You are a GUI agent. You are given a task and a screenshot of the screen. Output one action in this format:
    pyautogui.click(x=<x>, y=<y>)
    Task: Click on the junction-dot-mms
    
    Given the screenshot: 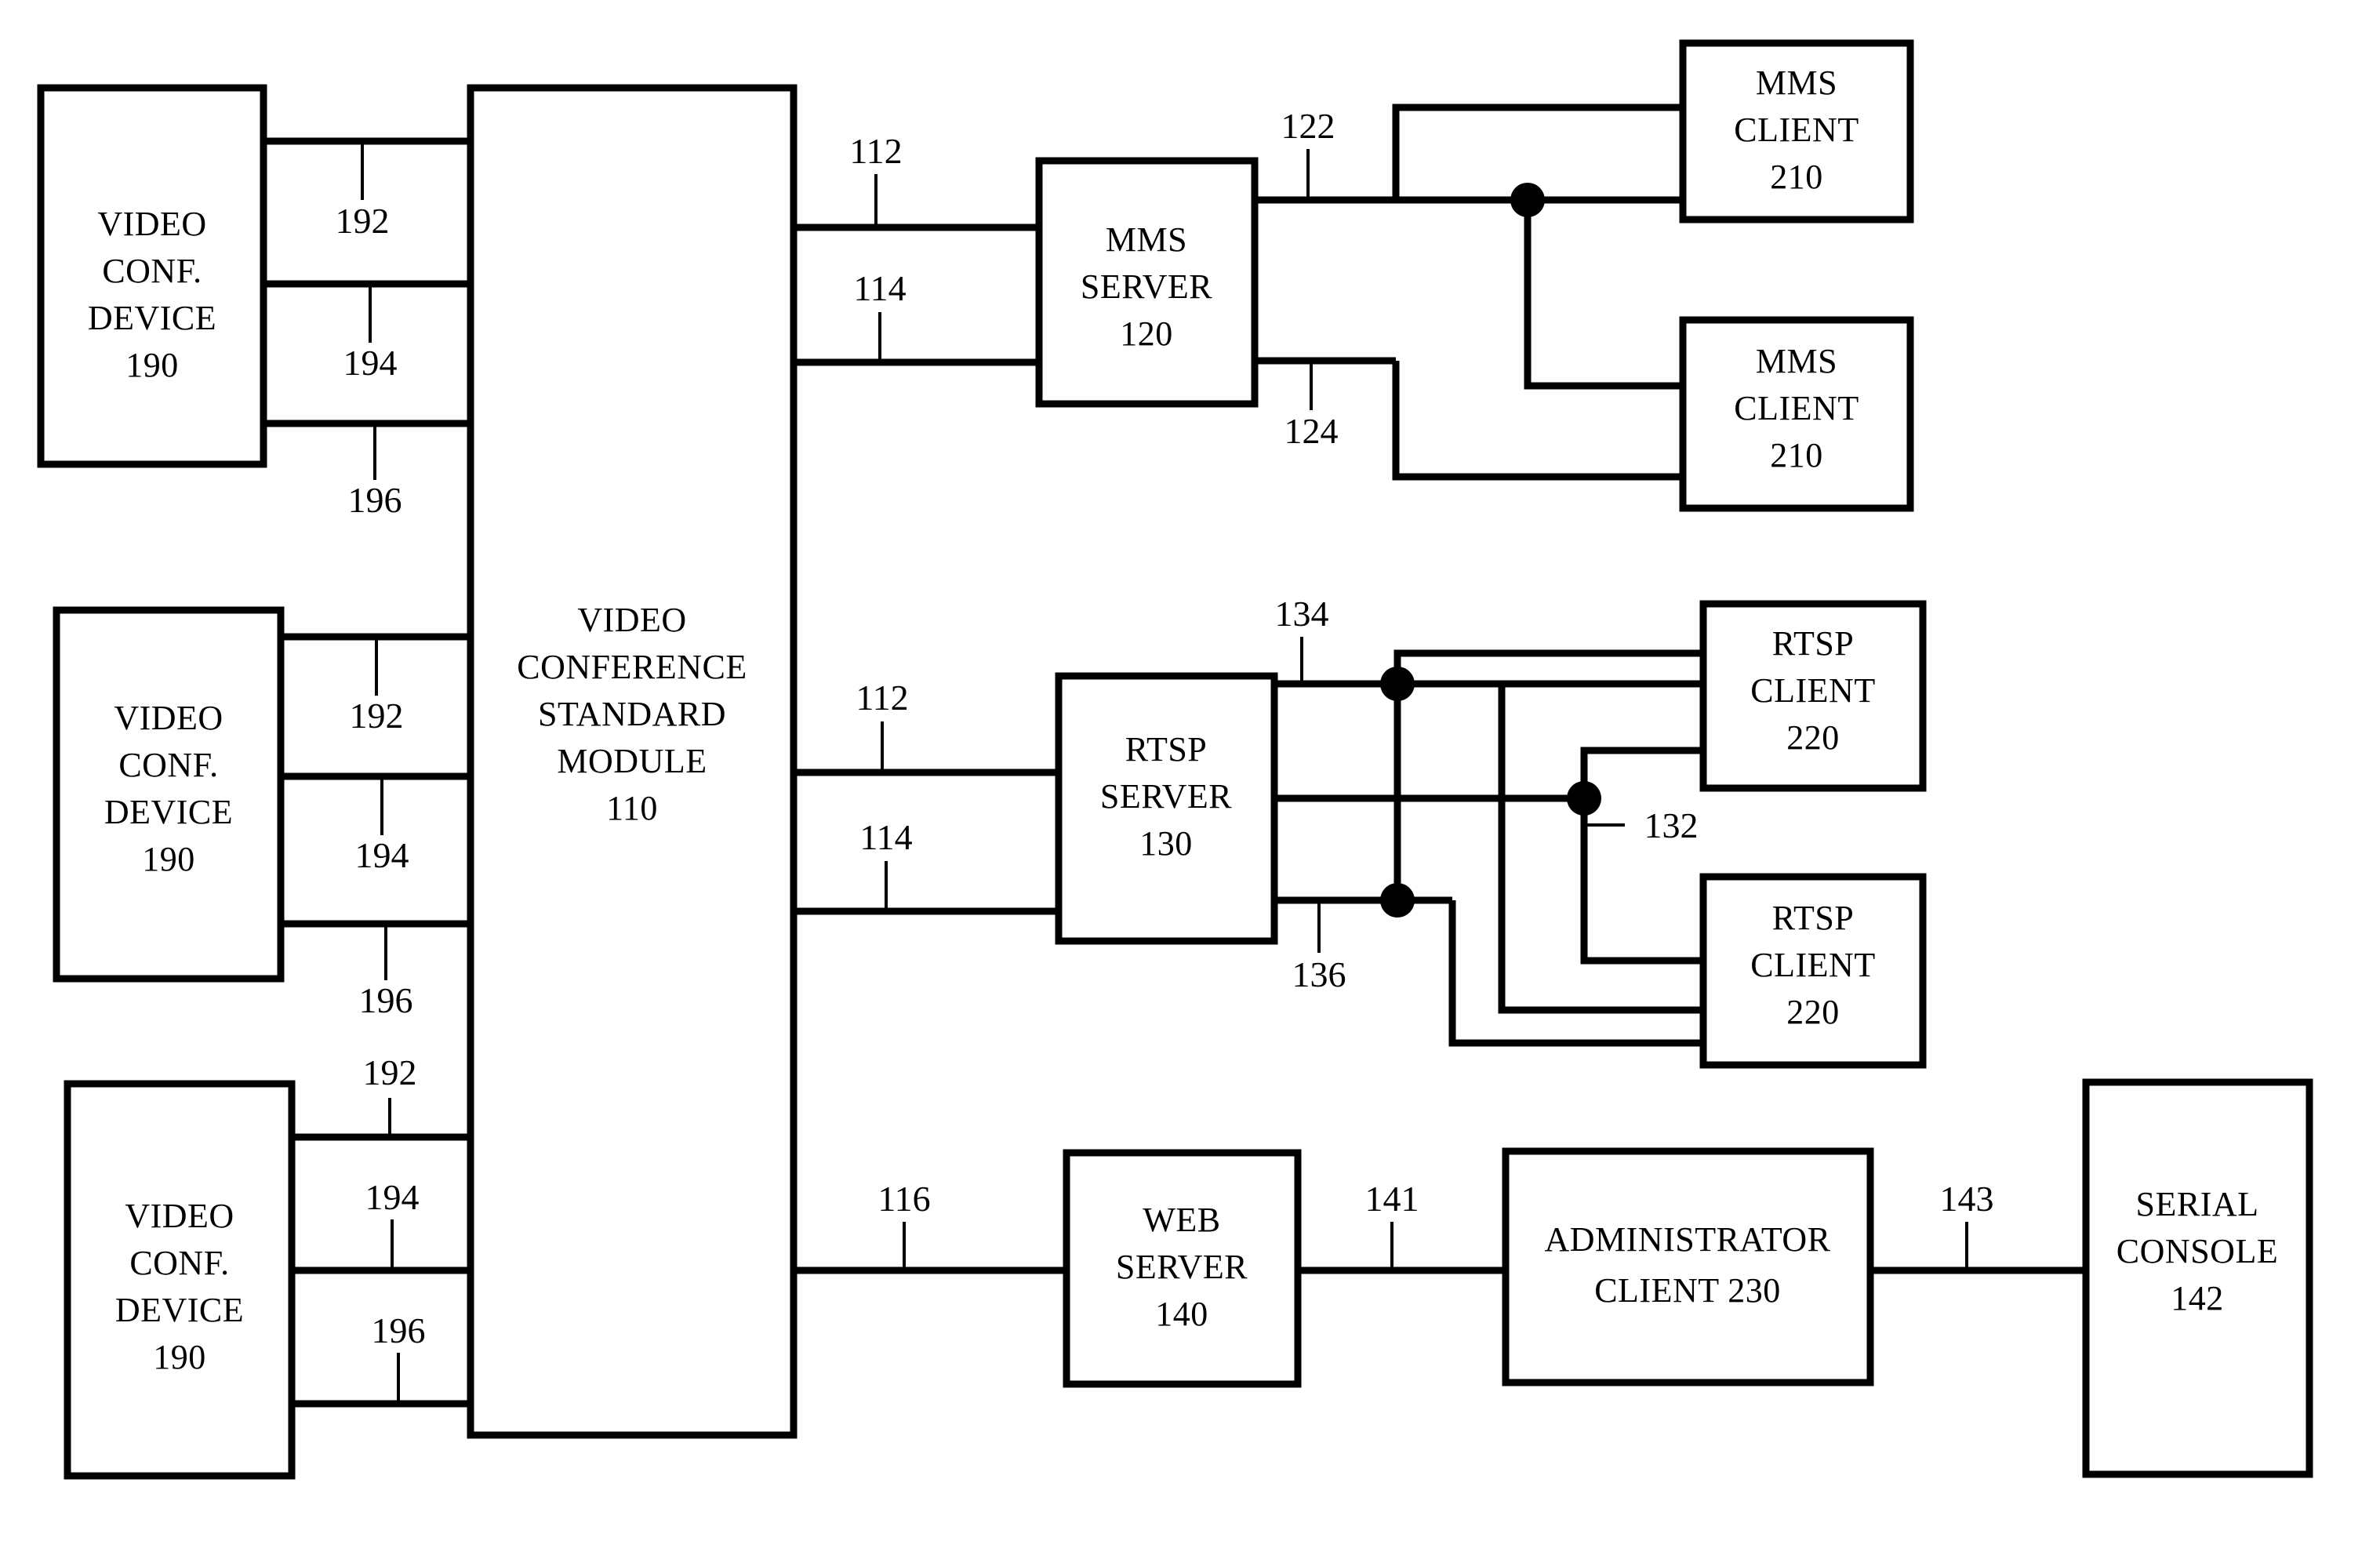 What is the action you would take?
    pyautogui.click(x=1527, y=200)
    